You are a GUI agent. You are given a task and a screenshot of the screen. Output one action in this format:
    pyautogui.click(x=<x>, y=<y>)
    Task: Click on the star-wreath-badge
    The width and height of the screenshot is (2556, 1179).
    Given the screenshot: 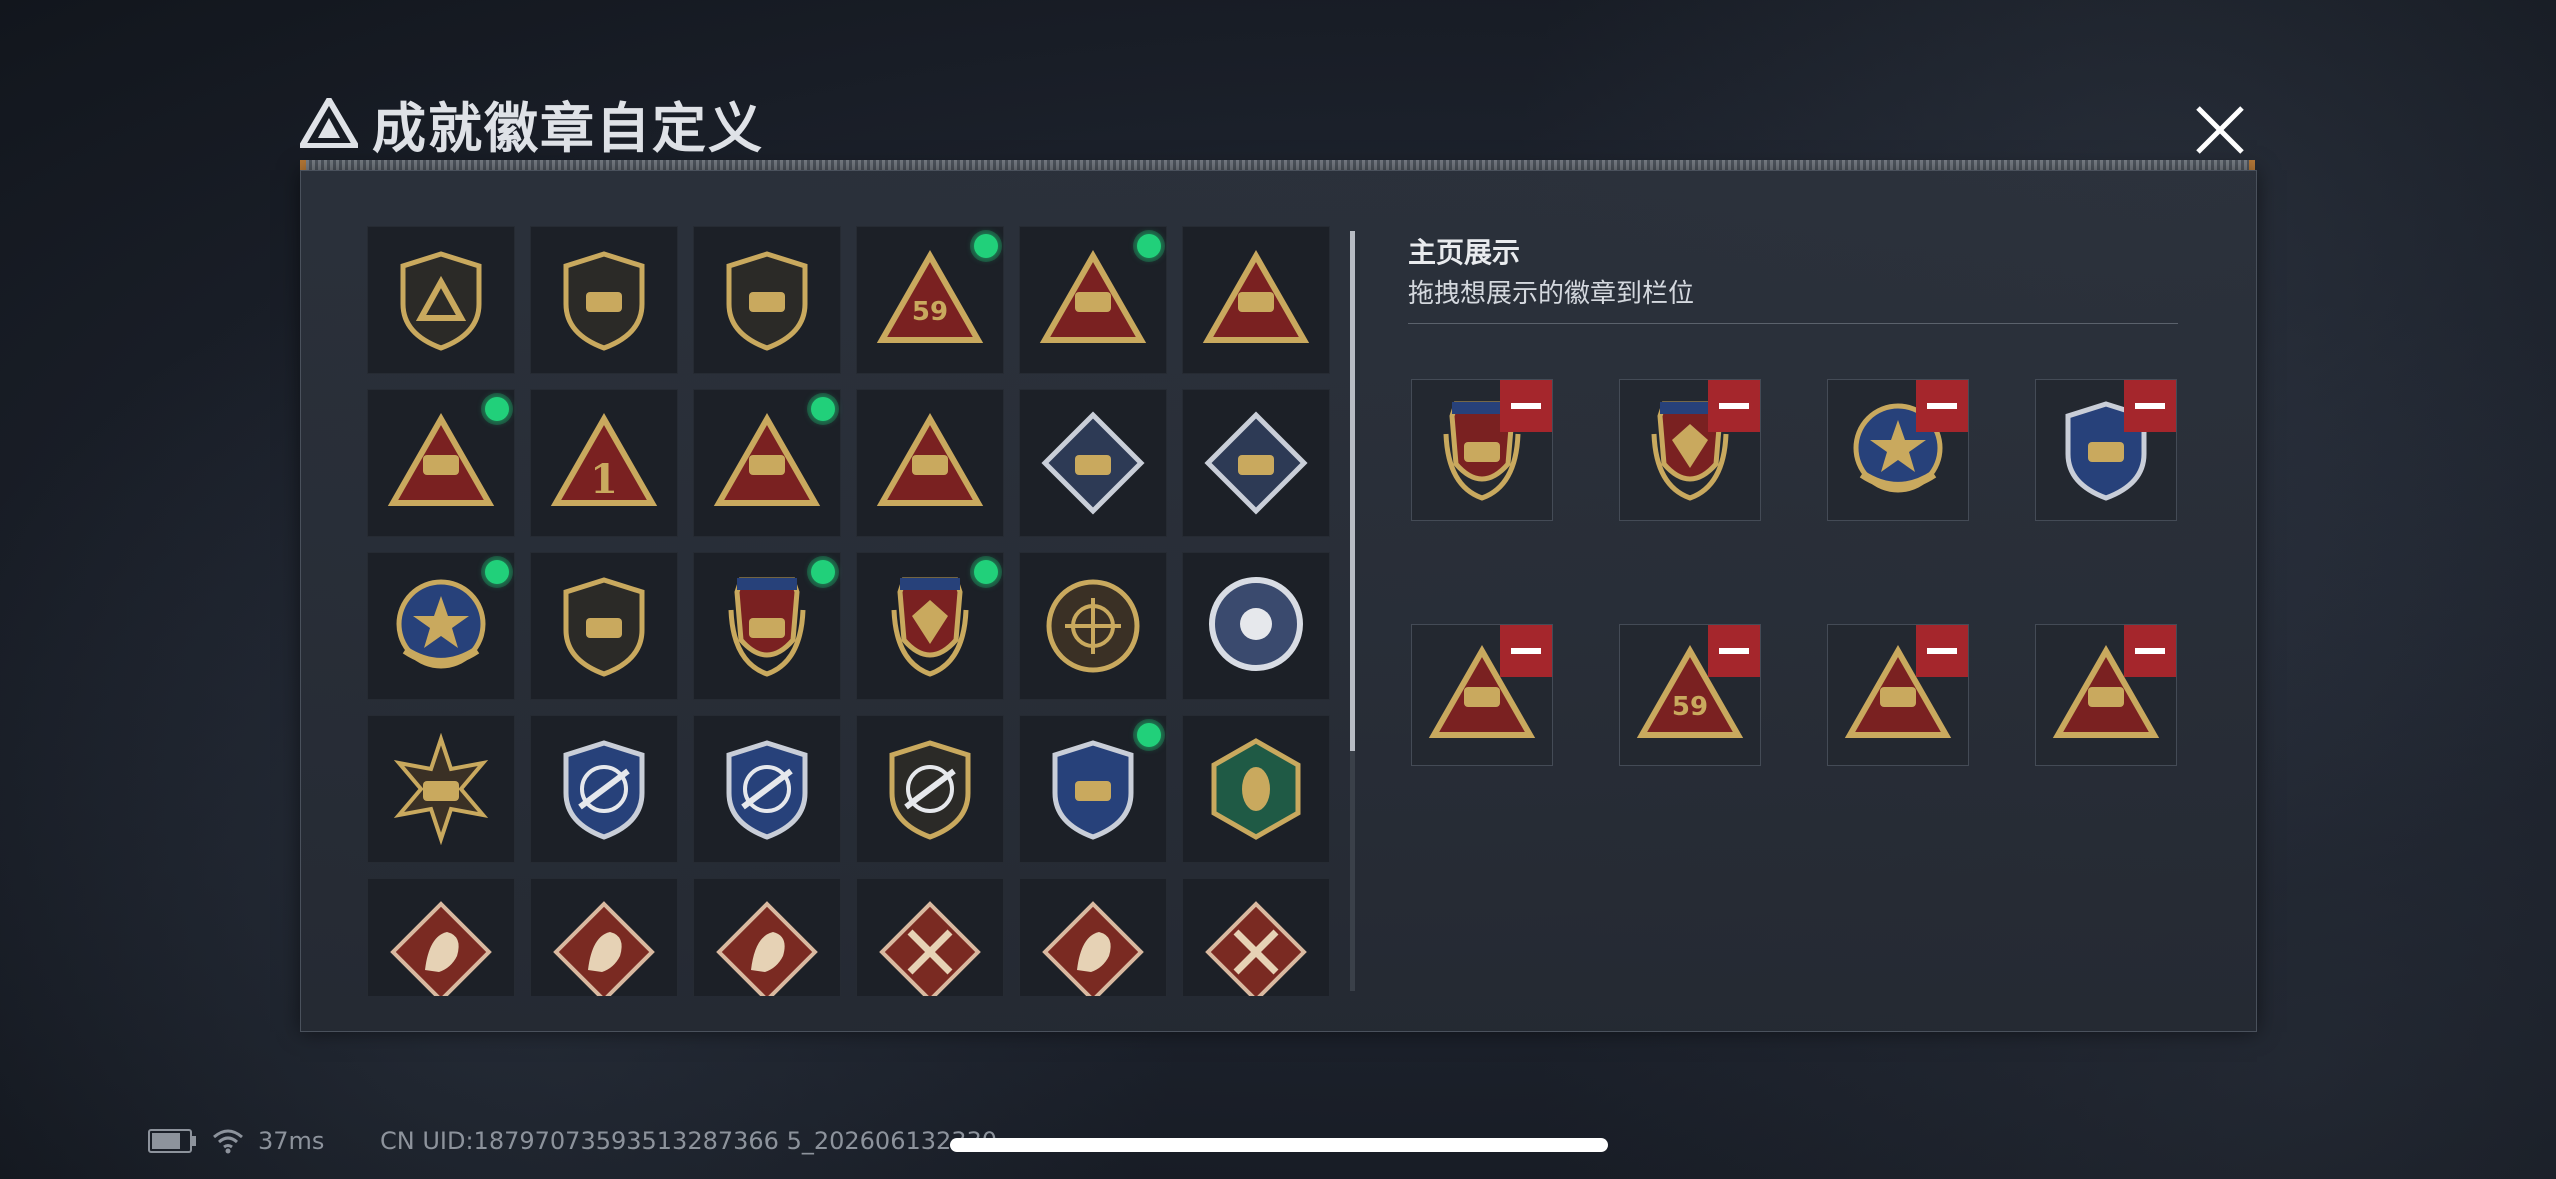 What is the action you would take?
    pyautogui.click(x=441, y=626)
    